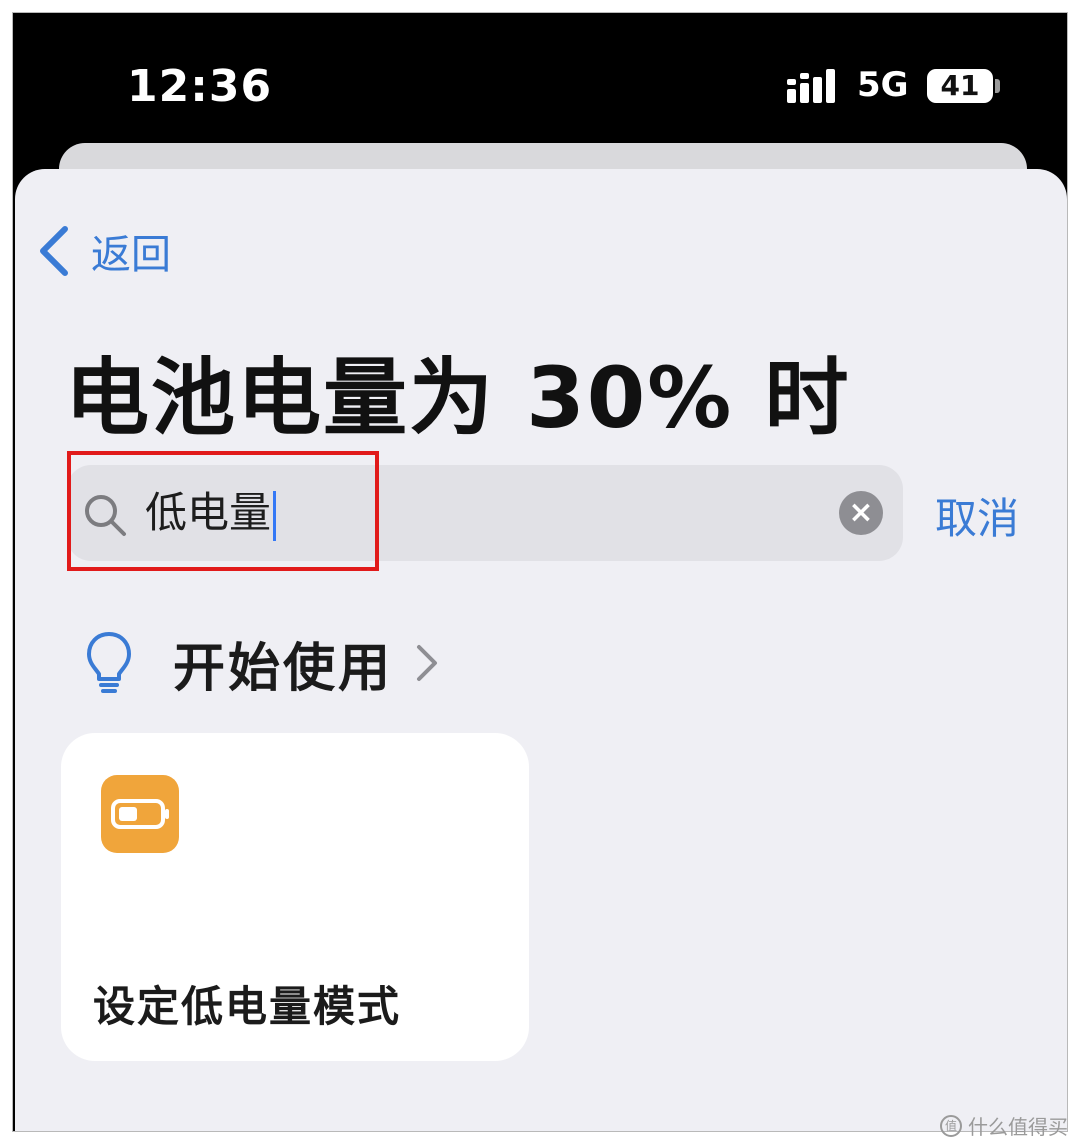 This screenshot has height=1144, width=1080. What do you see at coordinates (997, 86) in the screenshot?
I see `battery-cap` at bounding box center [997, 86].